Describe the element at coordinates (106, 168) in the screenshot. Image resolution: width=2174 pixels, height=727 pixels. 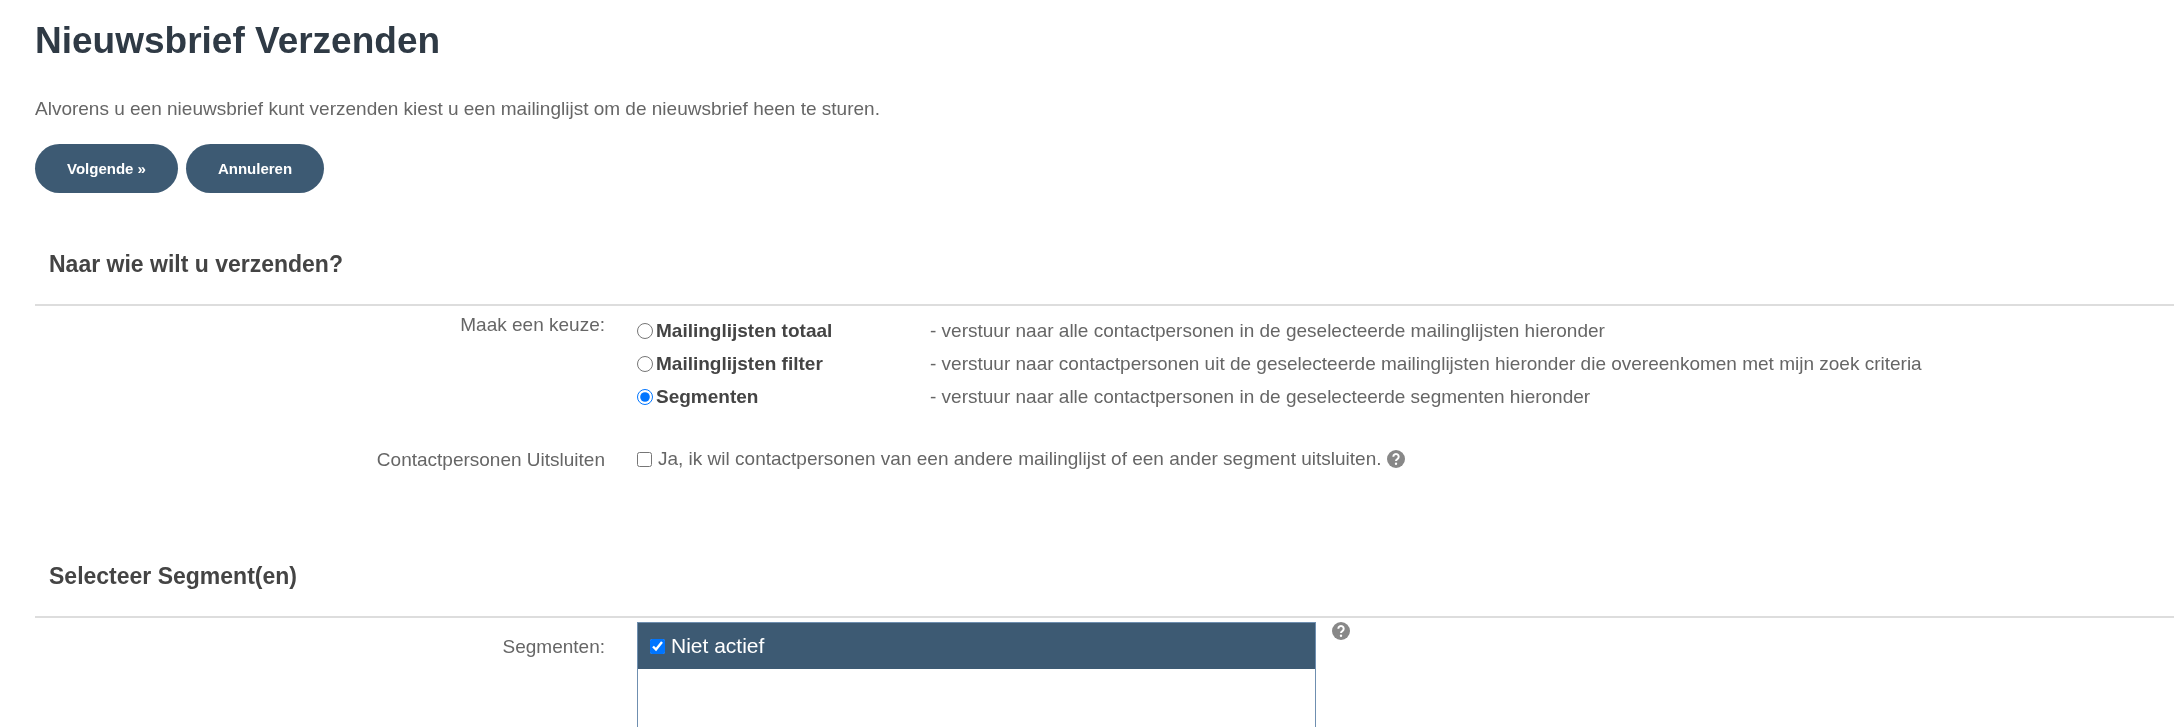
I see `next-button: Volgende »` at that location.